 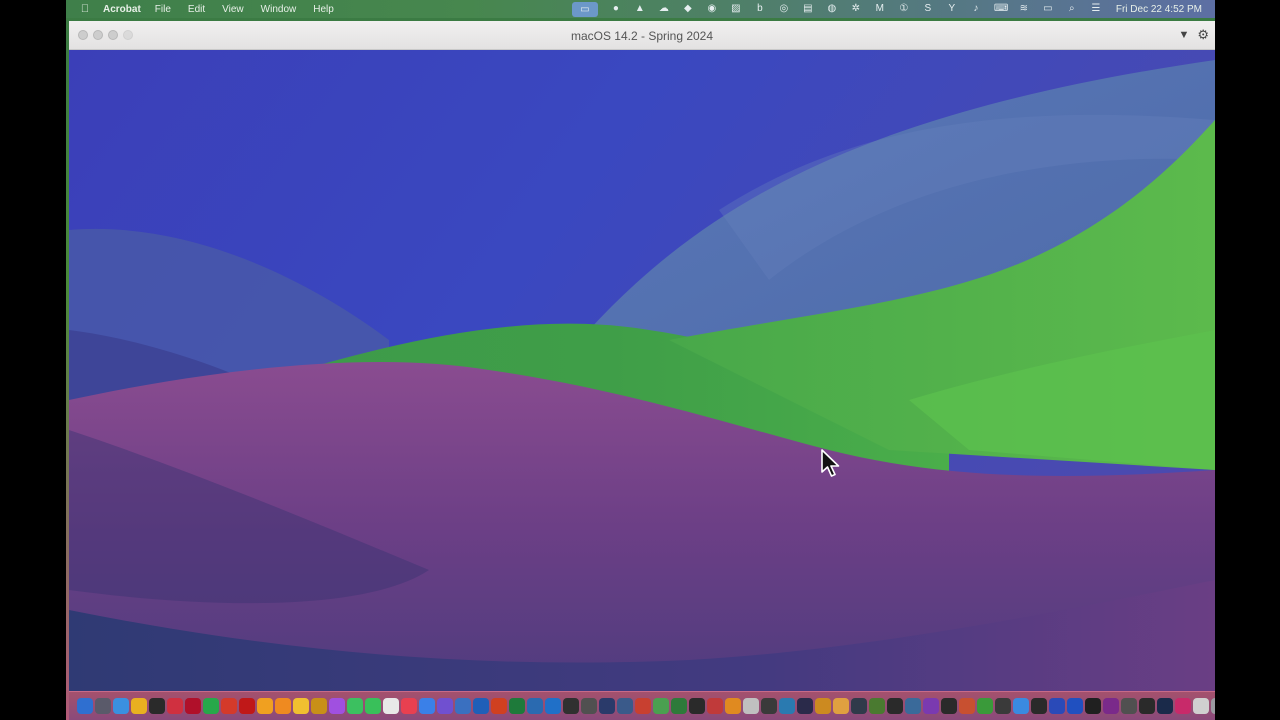 I want to click on cube-icon: ◆, so click(x=688, y=9).